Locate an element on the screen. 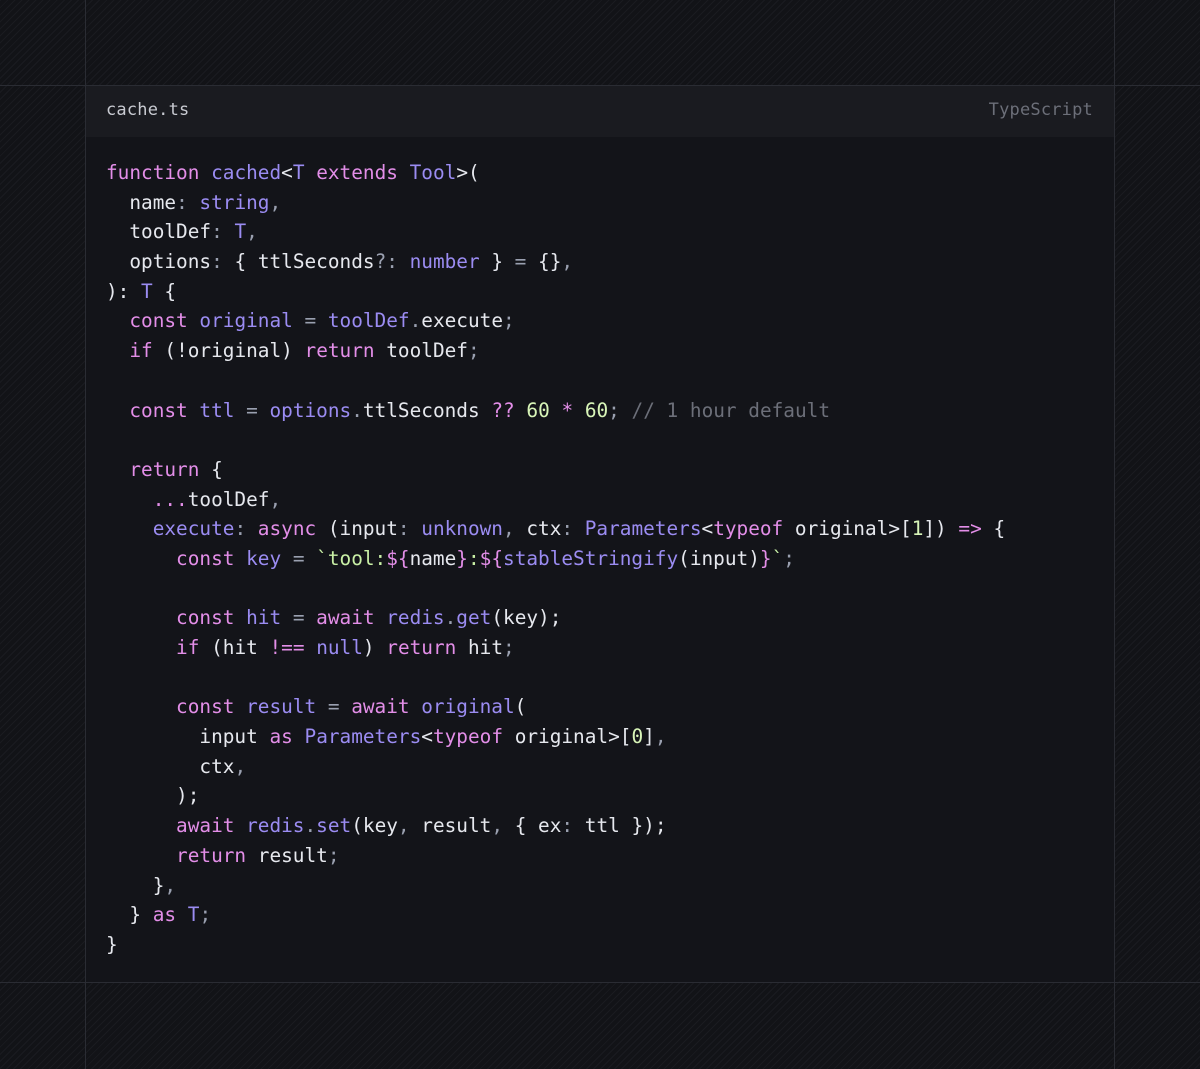 The image size is (1200, 1069). code-token: ?? is located at coordinates (503, 410).